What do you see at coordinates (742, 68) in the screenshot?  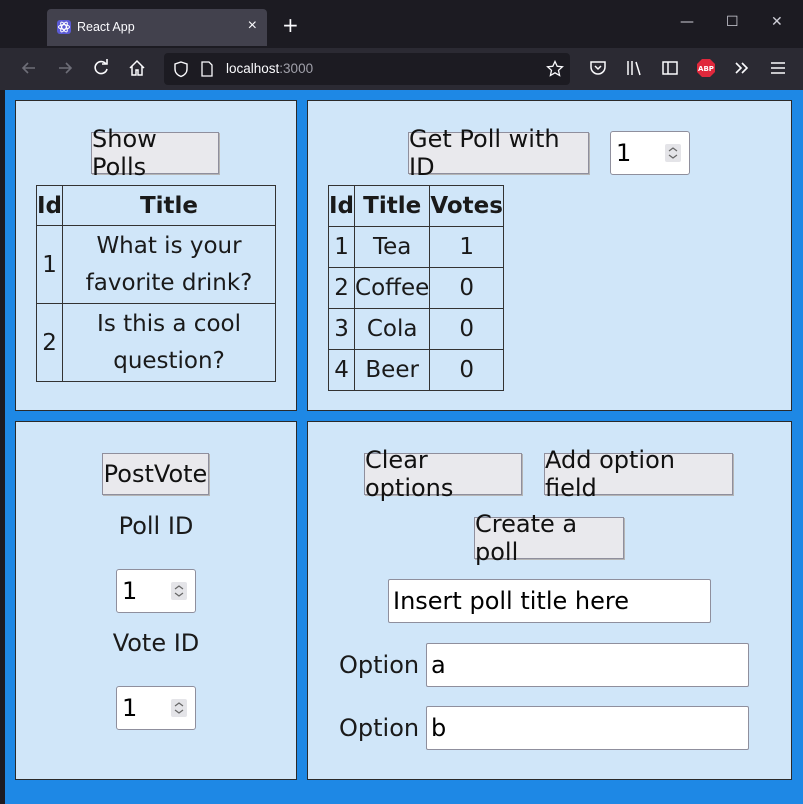 I see `overflow-chevrons-icon` at bounding box center [742, 68].